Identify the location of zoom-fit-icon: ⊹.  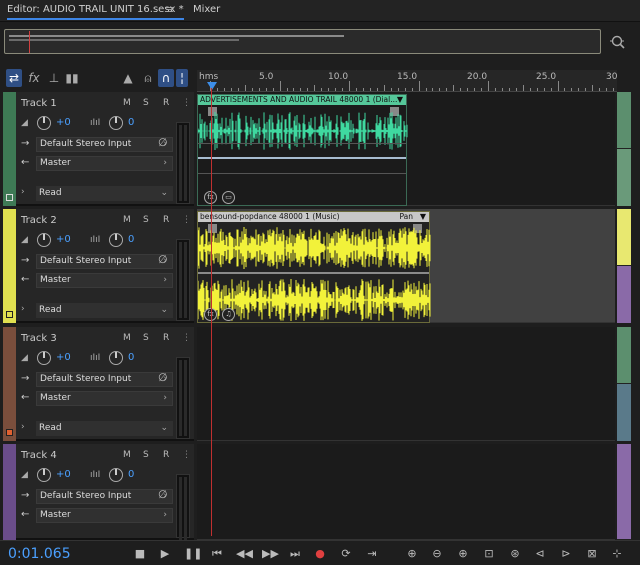
(617, 554).